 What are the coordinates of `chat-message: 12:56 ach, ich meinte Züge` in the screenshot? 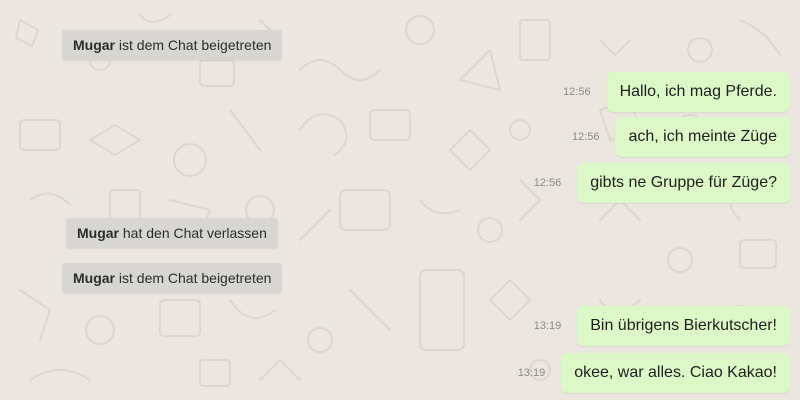 It's located at (681, 137).